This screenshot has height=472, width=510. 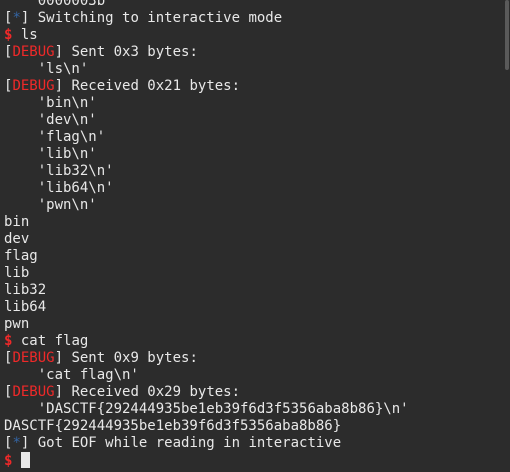 I want to click on output-text: lib64, so click(x=25, y=307).